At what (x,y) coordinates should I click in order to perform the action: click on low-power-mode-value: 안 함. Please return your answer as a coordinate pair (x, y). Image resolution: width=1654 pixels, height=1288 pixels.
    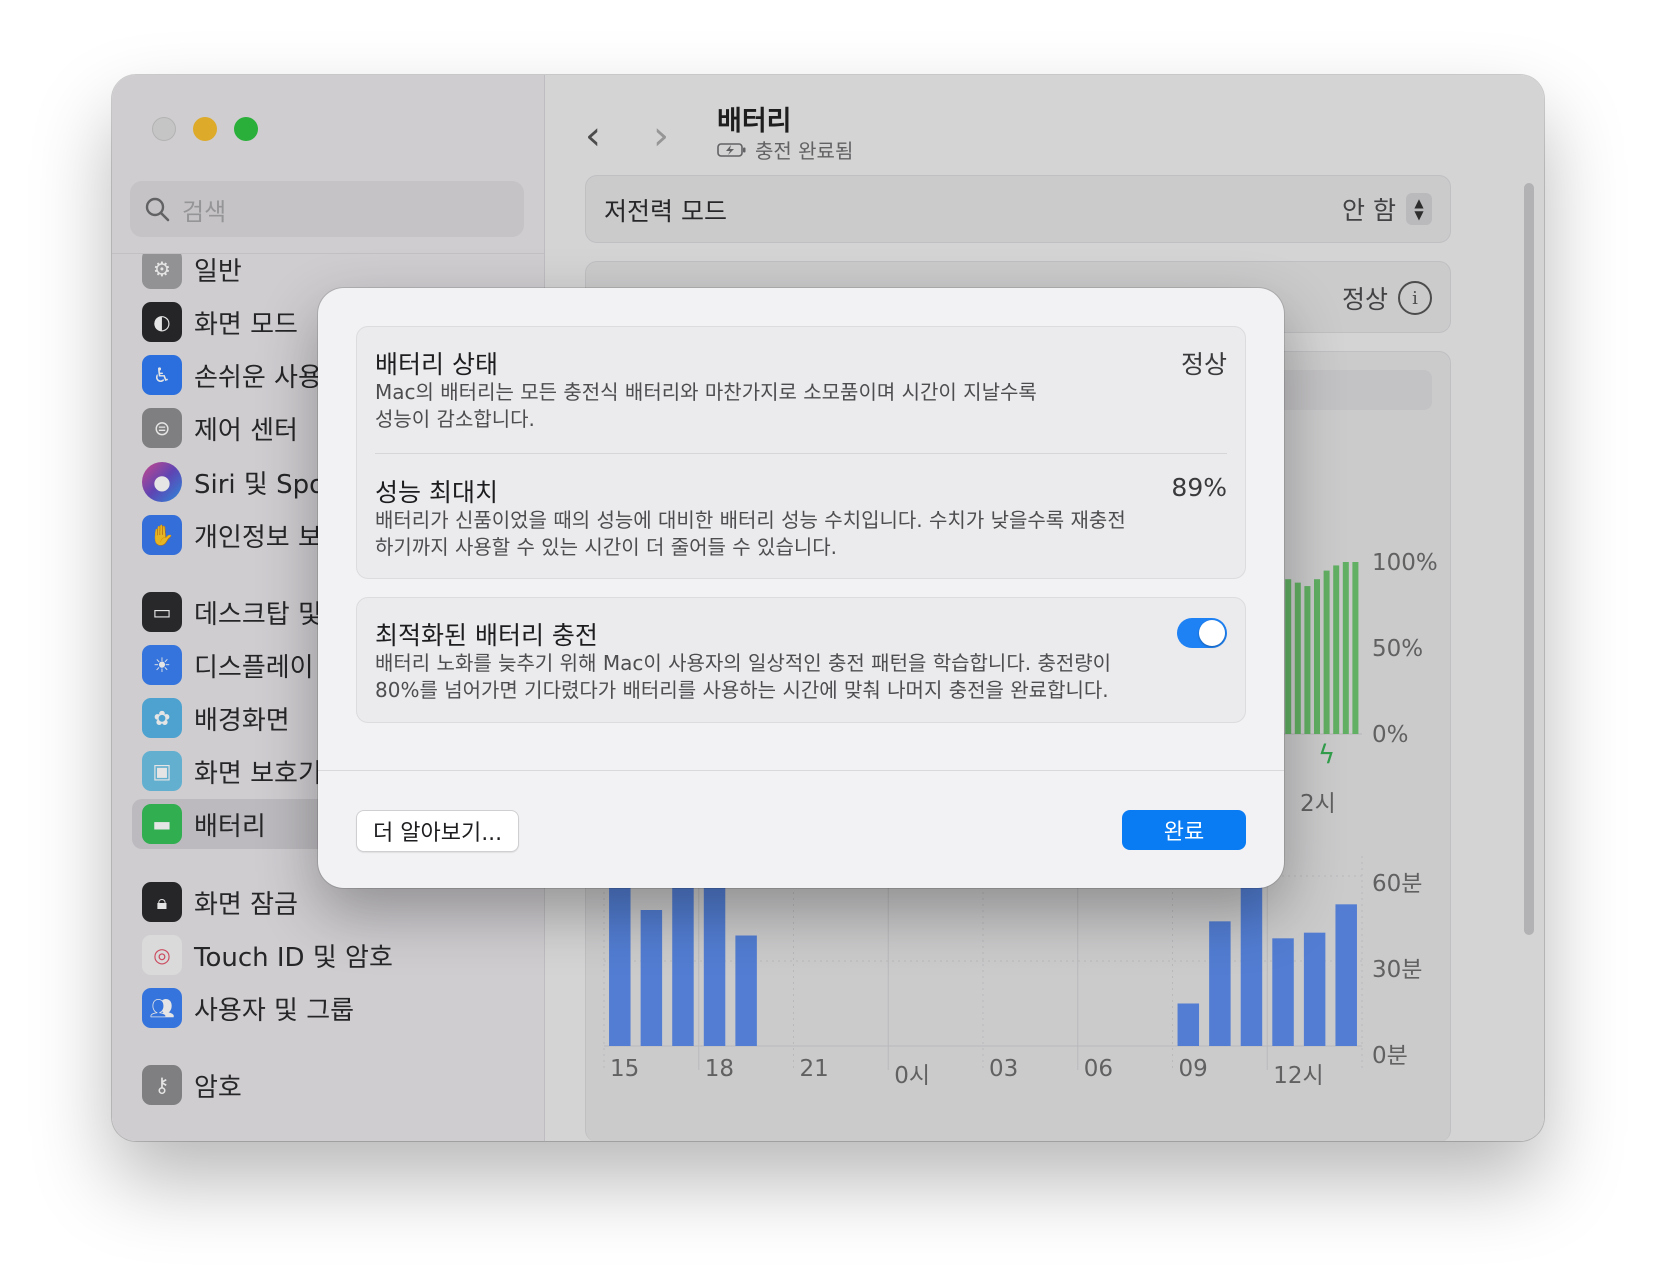
    Looking at the image, I should click on (1369, 210).